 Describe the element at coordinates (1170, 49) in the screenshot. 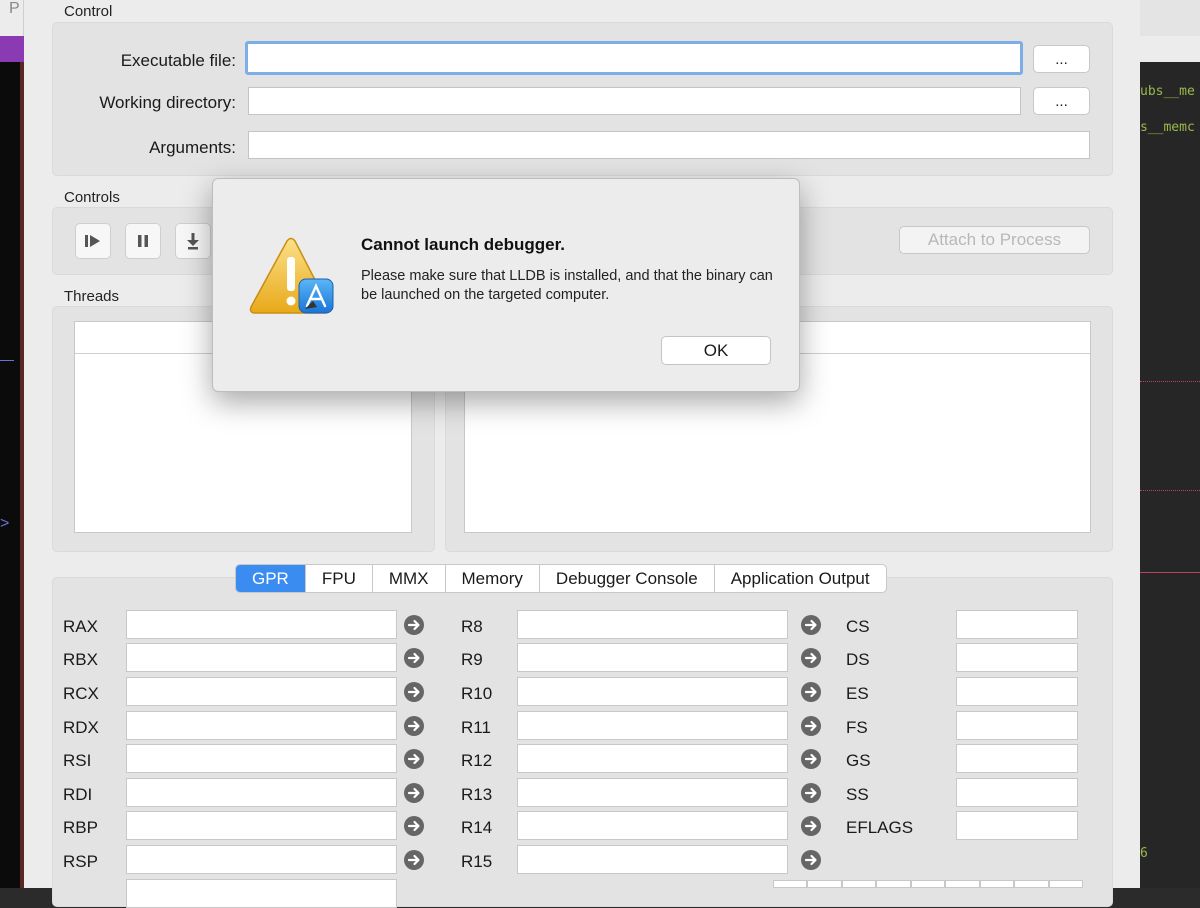

I see `background-editor-tabbar` at that location.